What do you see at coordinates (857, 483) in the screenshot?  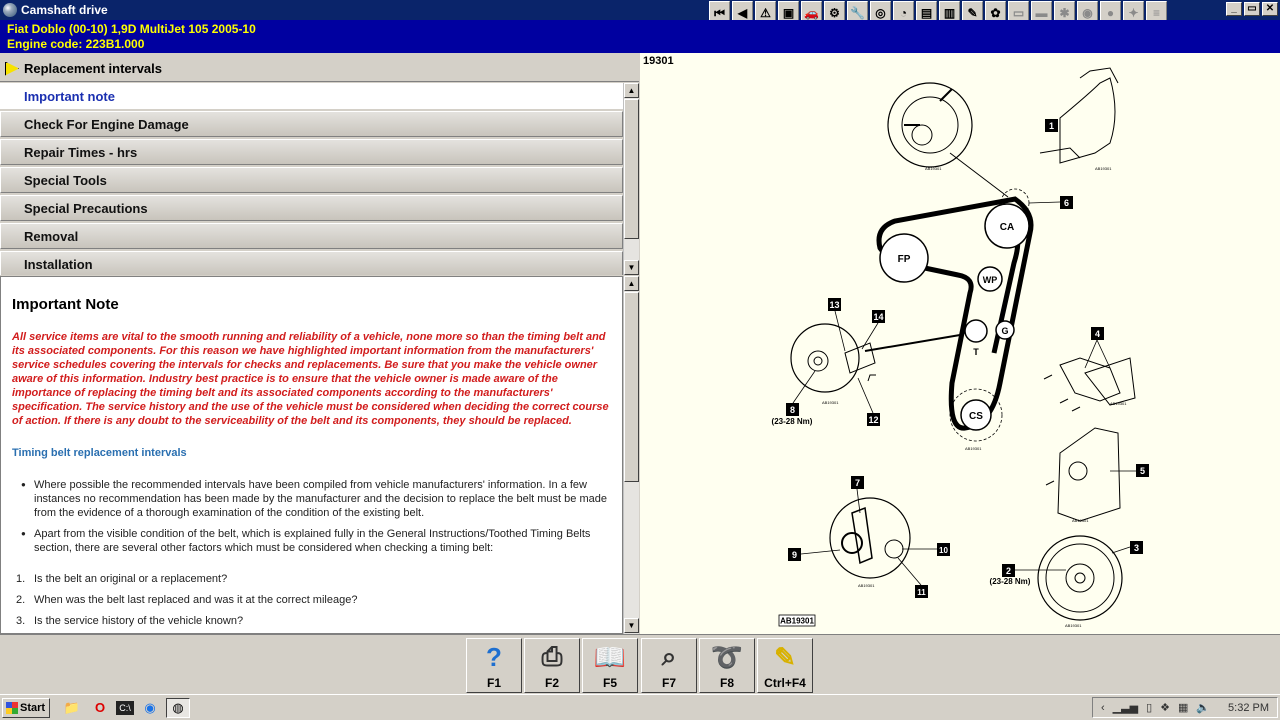 I see `callout-7: 7` at bounding box center [857, 483].